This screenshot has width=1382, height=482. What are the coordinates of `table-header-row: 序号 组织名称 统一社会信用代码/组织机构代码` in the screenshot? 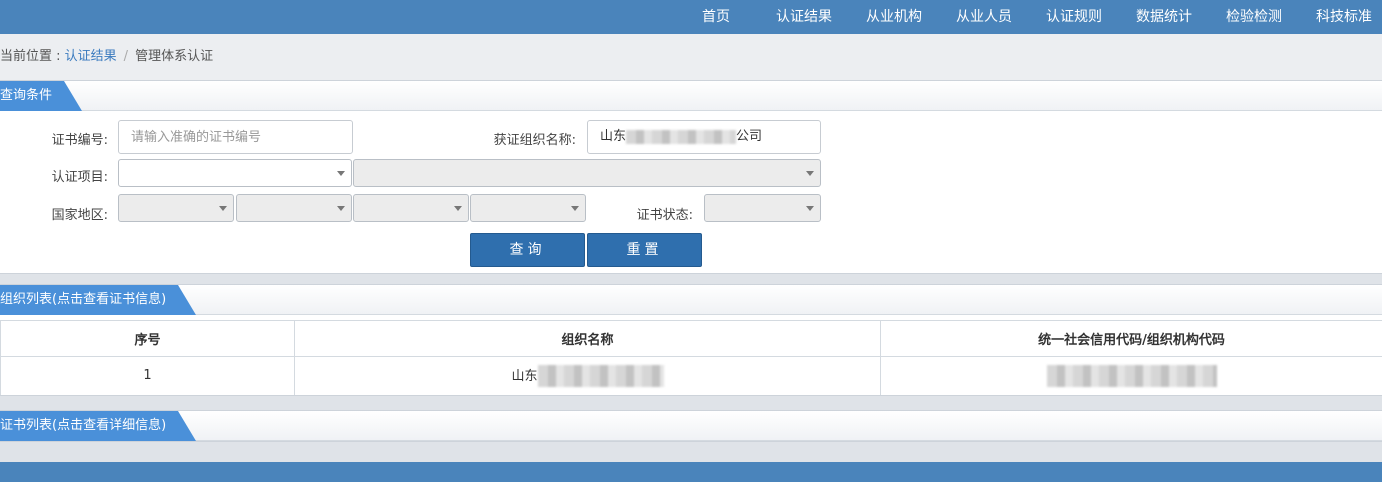 It's located at (691, 338).